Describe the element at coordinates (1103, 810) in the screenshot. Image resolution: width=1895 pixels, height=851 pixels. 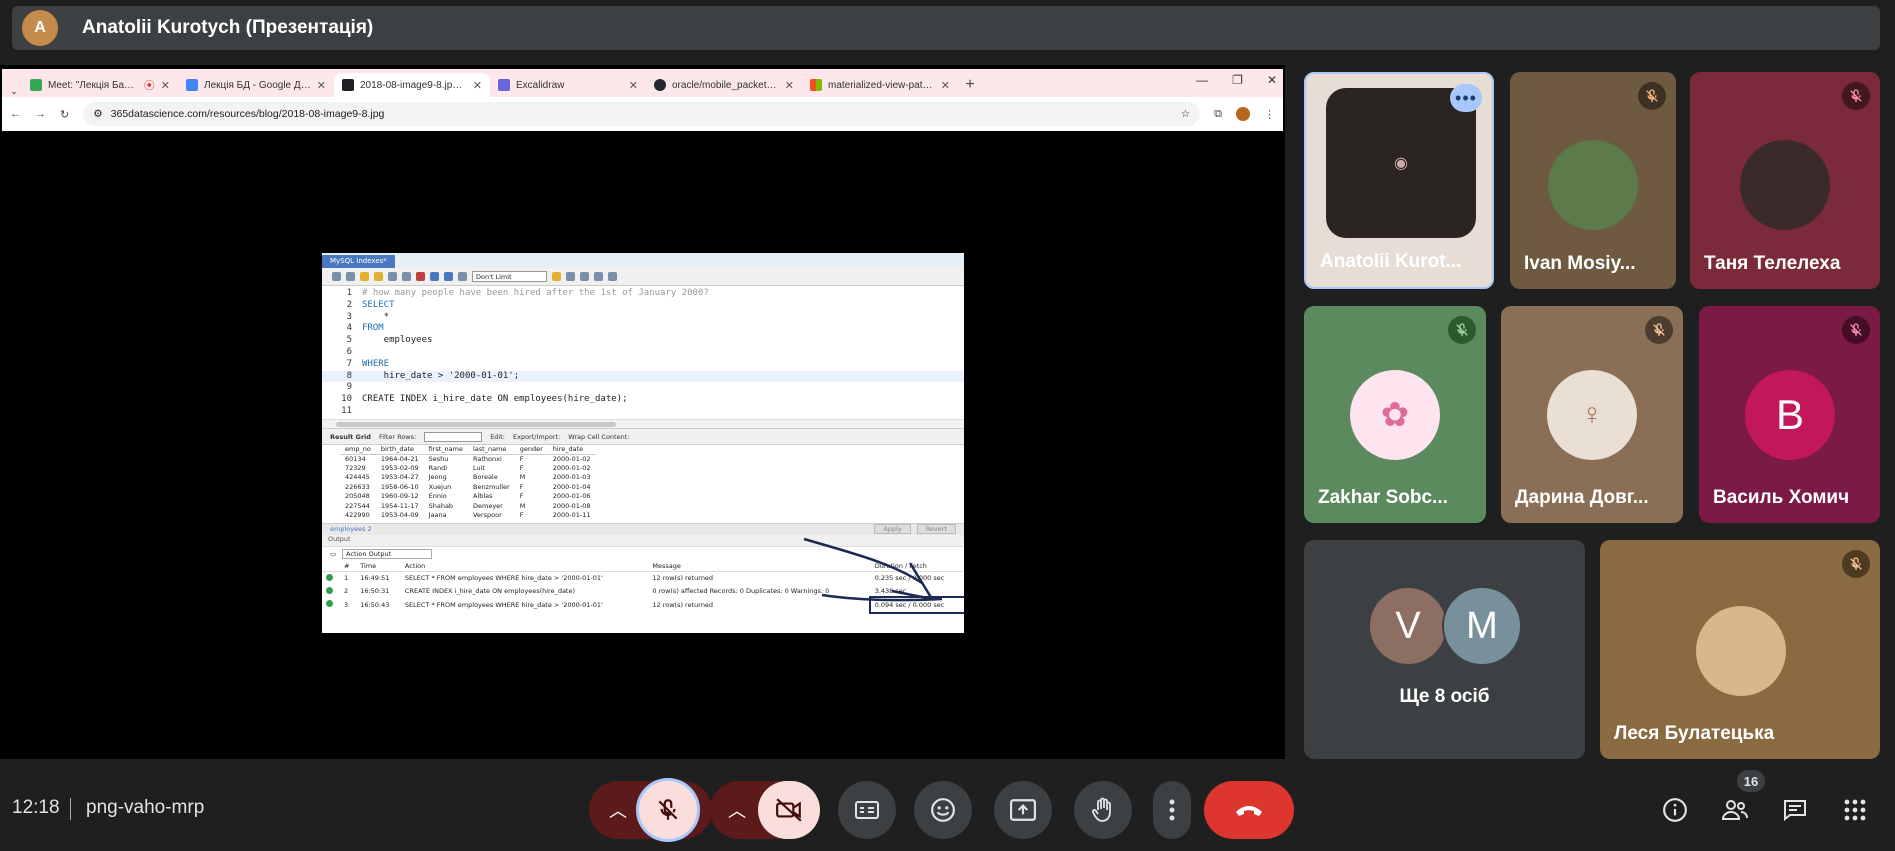
I see `raise-hand-button` at that location.